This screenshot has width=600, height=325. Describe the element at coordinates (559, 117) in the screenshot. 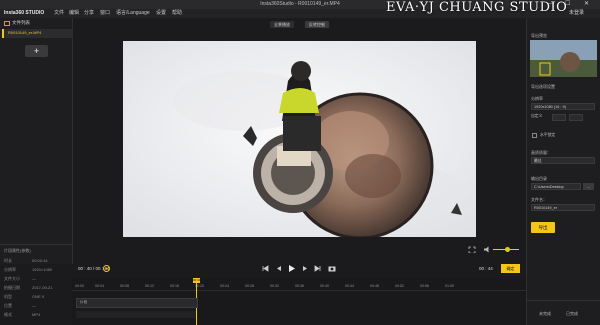

I see `width-input` at that location.